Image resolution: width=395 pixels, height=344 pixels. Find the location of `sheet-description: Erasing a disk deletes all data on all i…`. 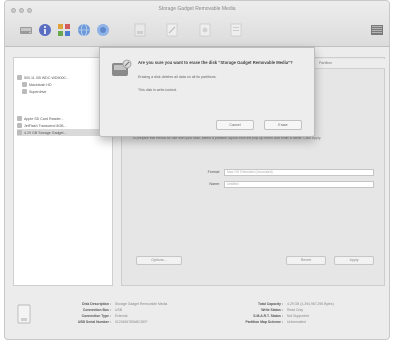

sheet-description: Erasing a disk deletes all data on all i… is located at coordinates (177, 77).